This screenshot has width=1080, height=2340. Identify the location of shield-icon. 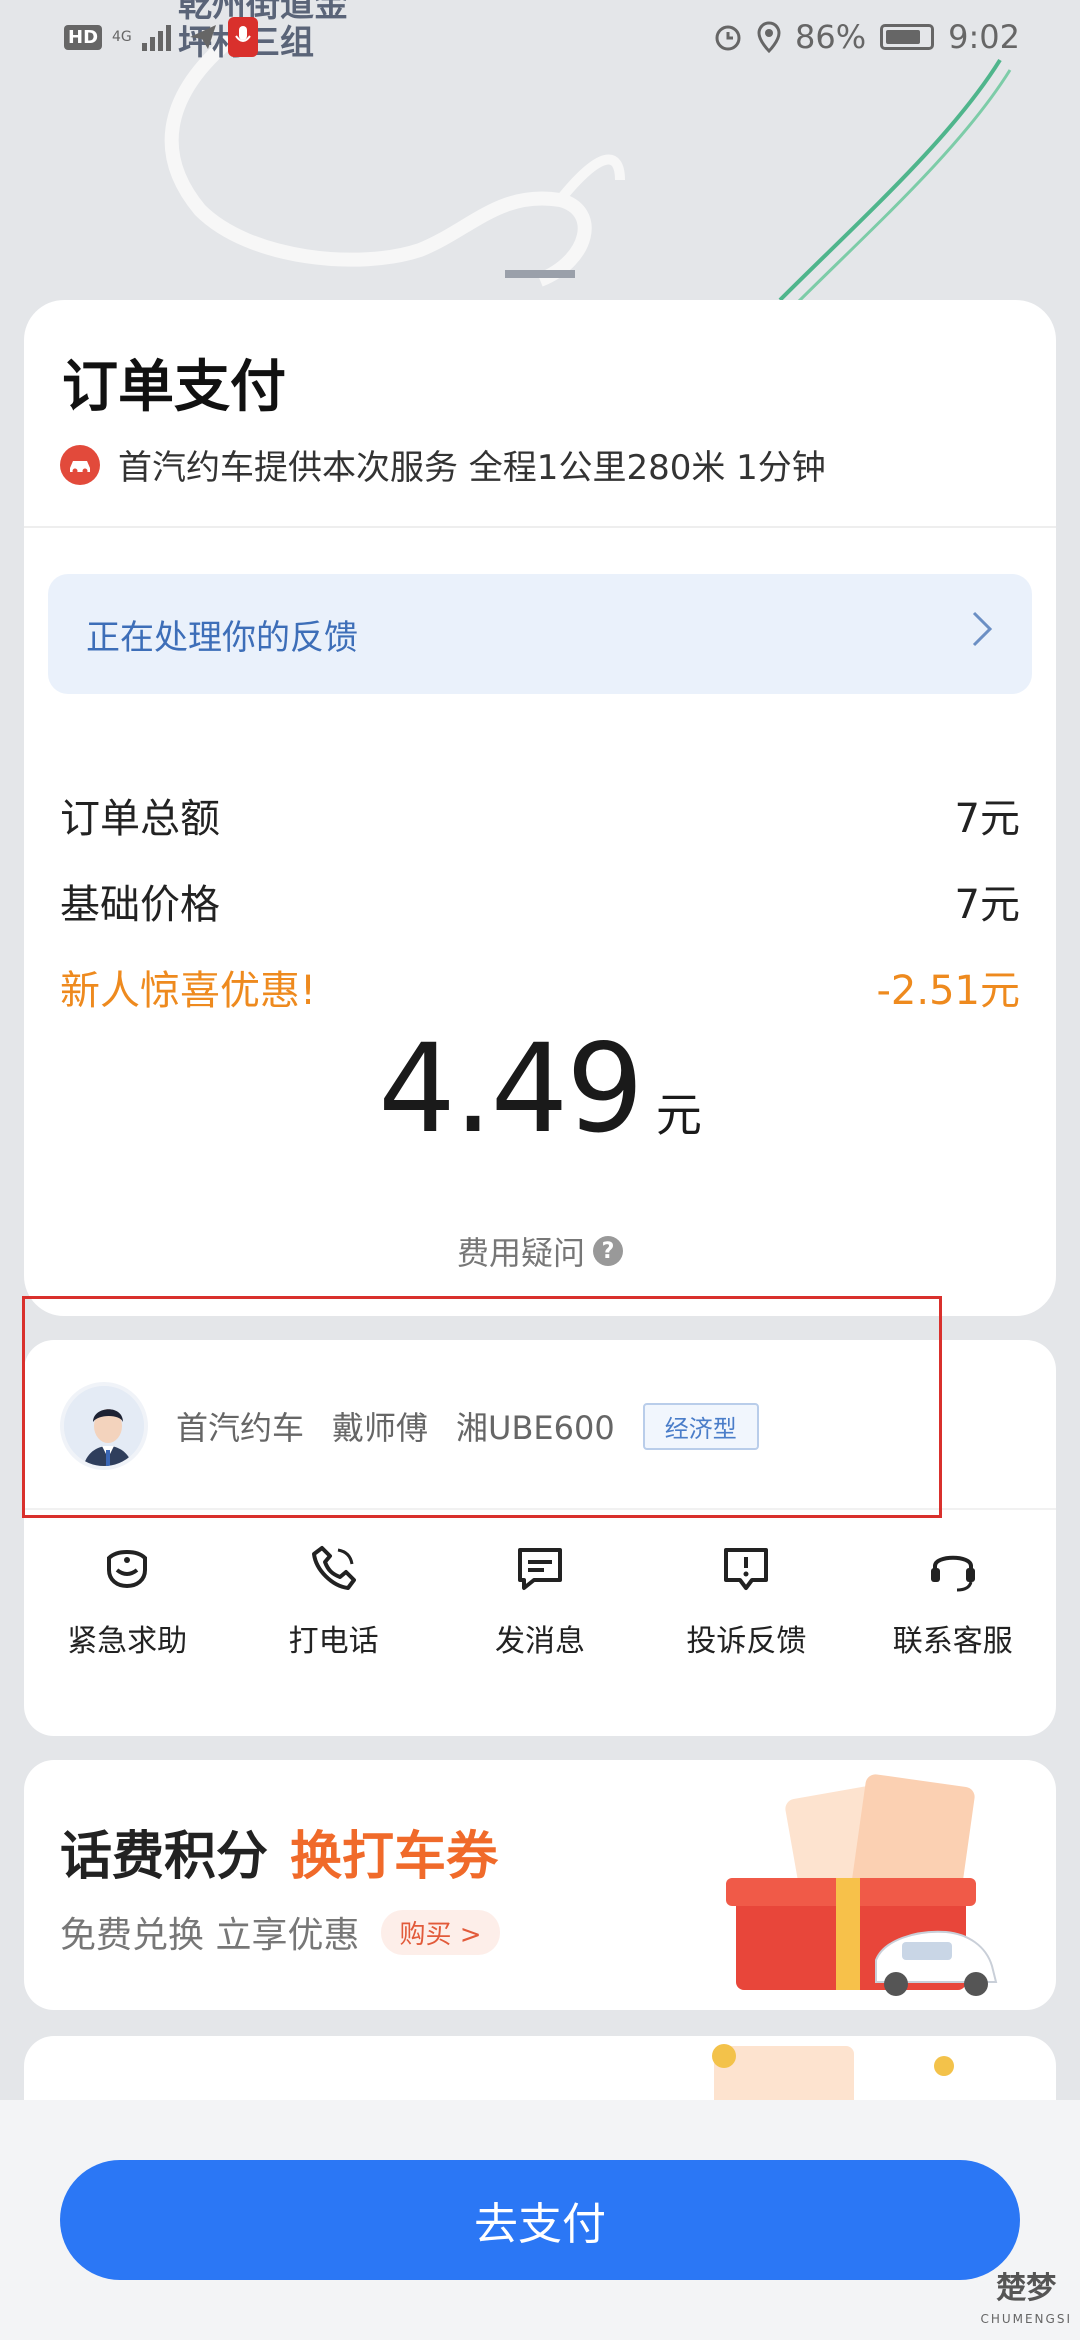
(127, 1568).